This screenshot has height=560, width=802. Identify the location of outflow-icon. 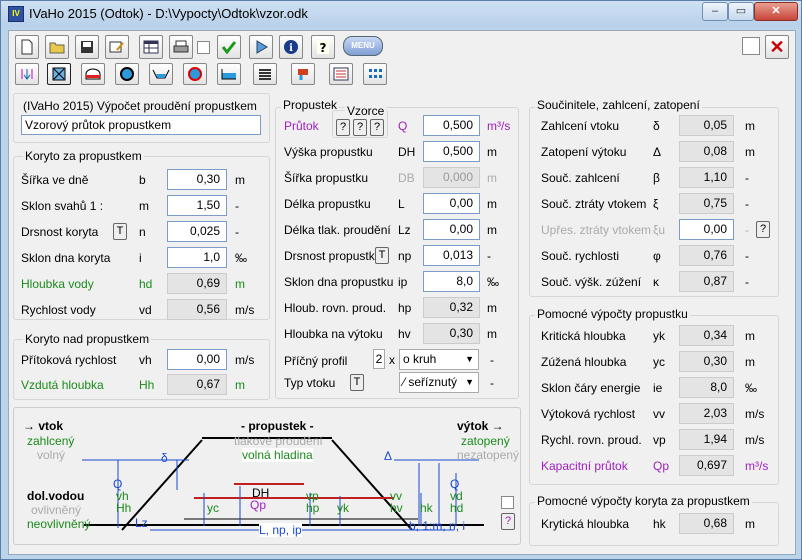
(303, 74).